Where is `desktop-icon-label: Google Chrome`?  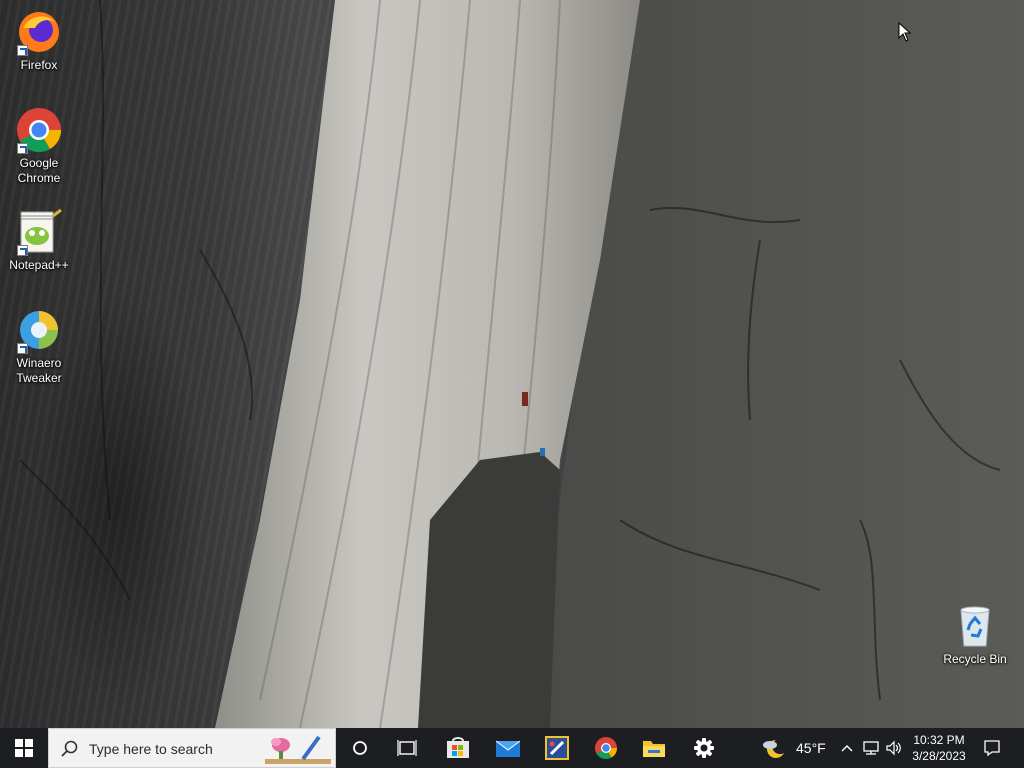
desktop-icon-label: Google Chrome is located at coordinates (39, 170).